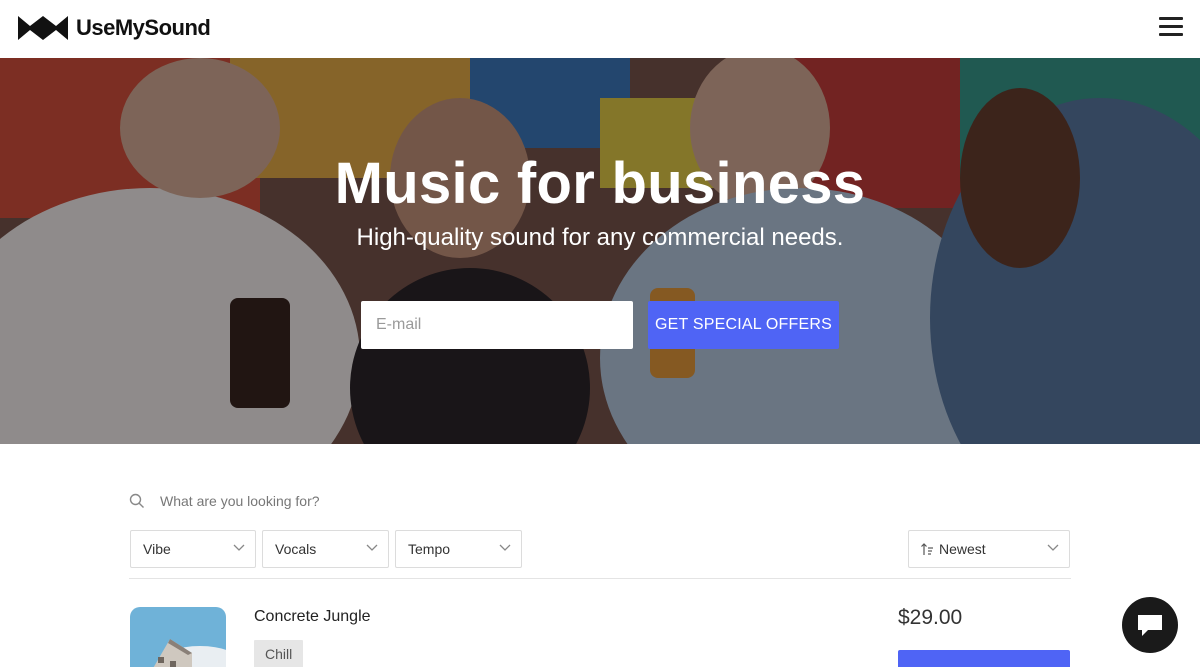 This screenshot has height=667, width=1200. Describe the element at coordinates (497, 325) in the screenshot. I see `email-input` at that location.